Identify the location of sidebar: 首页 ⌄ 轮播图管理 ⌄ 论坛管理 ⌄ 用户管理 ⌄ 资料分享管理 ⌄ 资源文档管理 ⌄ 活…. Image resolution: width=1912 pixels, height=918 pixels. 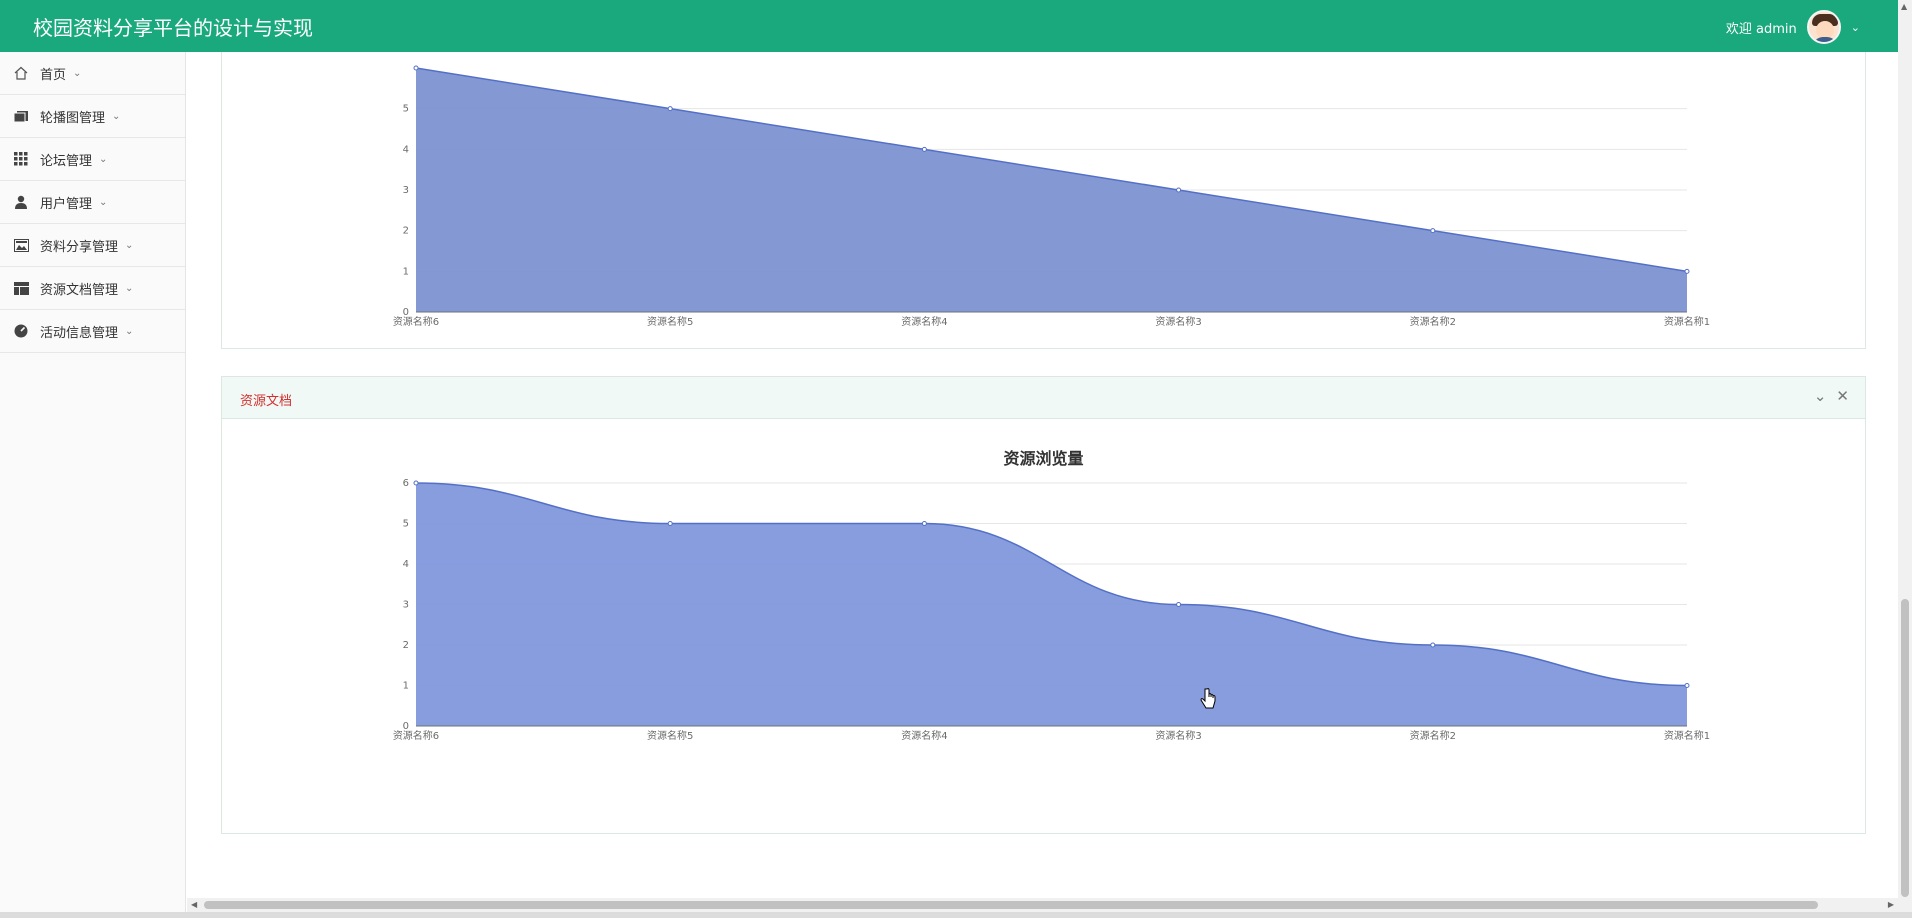
(93, 485).